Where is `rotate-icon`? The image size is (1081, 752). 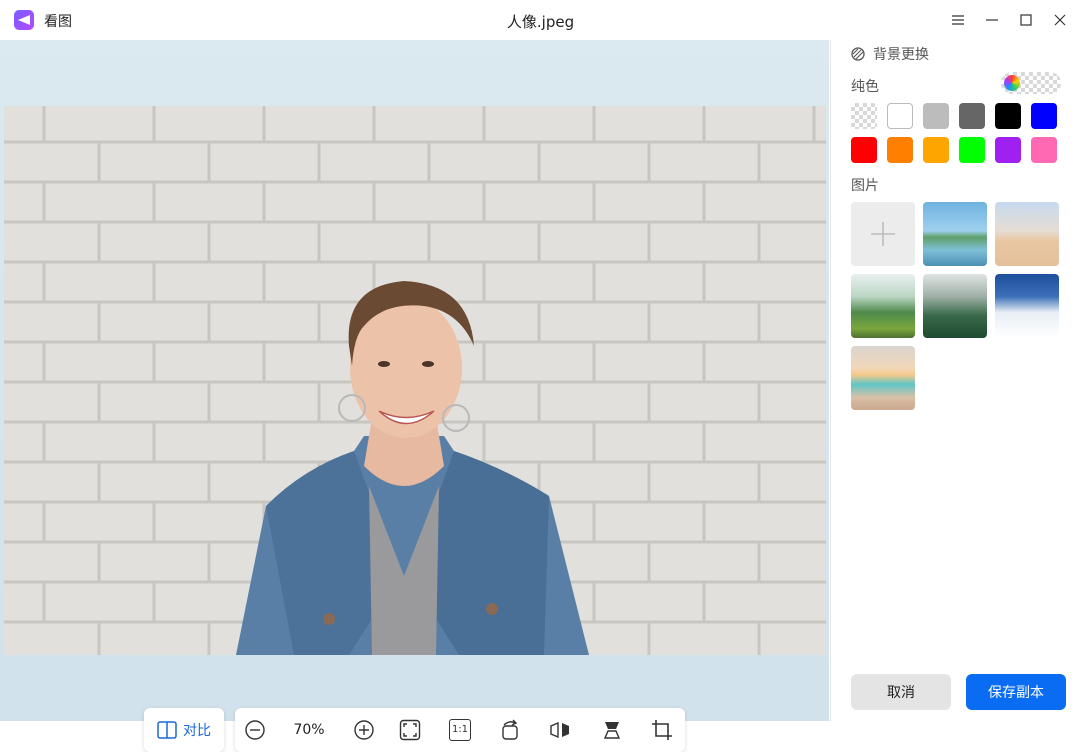 rotate-icon is located at coordinates (510, 730).